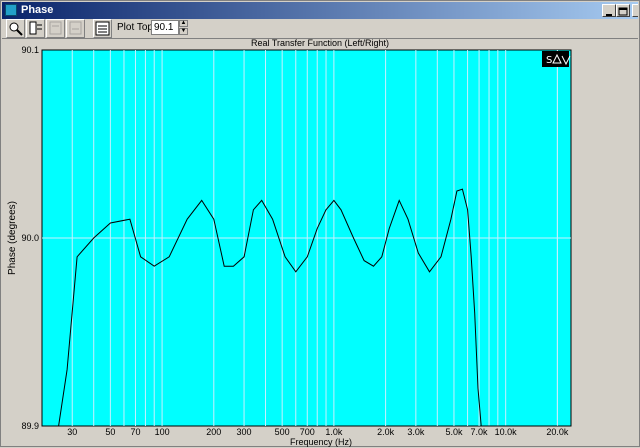 The height and width of the screenshot is (448, 640). I want to click on plot-top-spin-up: ▲, so click(183, 23).